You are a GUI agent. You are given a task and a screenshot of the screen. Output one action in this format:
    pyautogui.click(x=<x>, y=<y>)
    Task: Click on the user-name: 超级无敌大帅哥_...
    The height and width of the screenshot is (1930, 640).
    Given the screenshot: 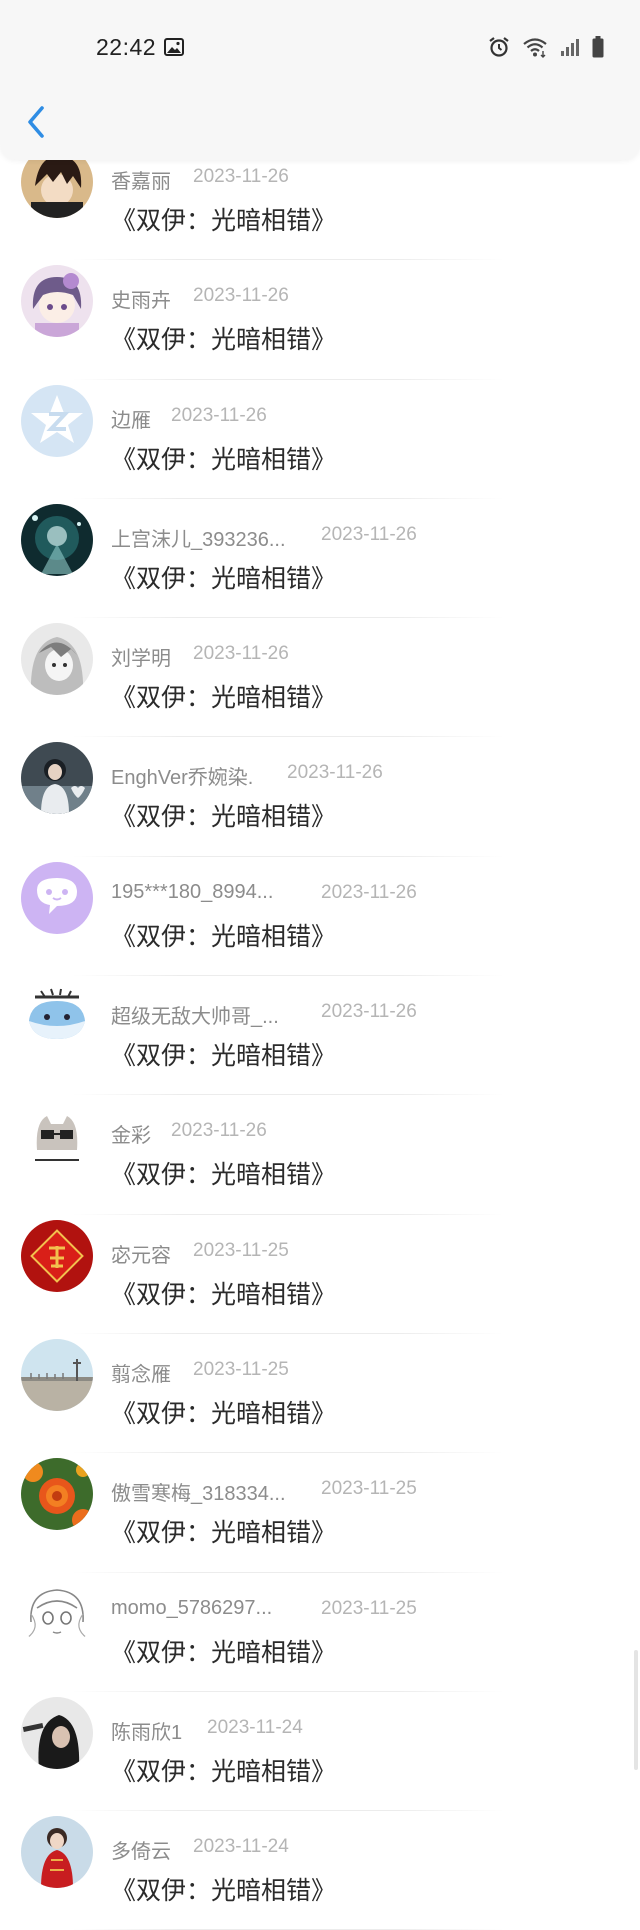 What is the action you would take?
    pyautogui.click(x=195, y=1014)
    